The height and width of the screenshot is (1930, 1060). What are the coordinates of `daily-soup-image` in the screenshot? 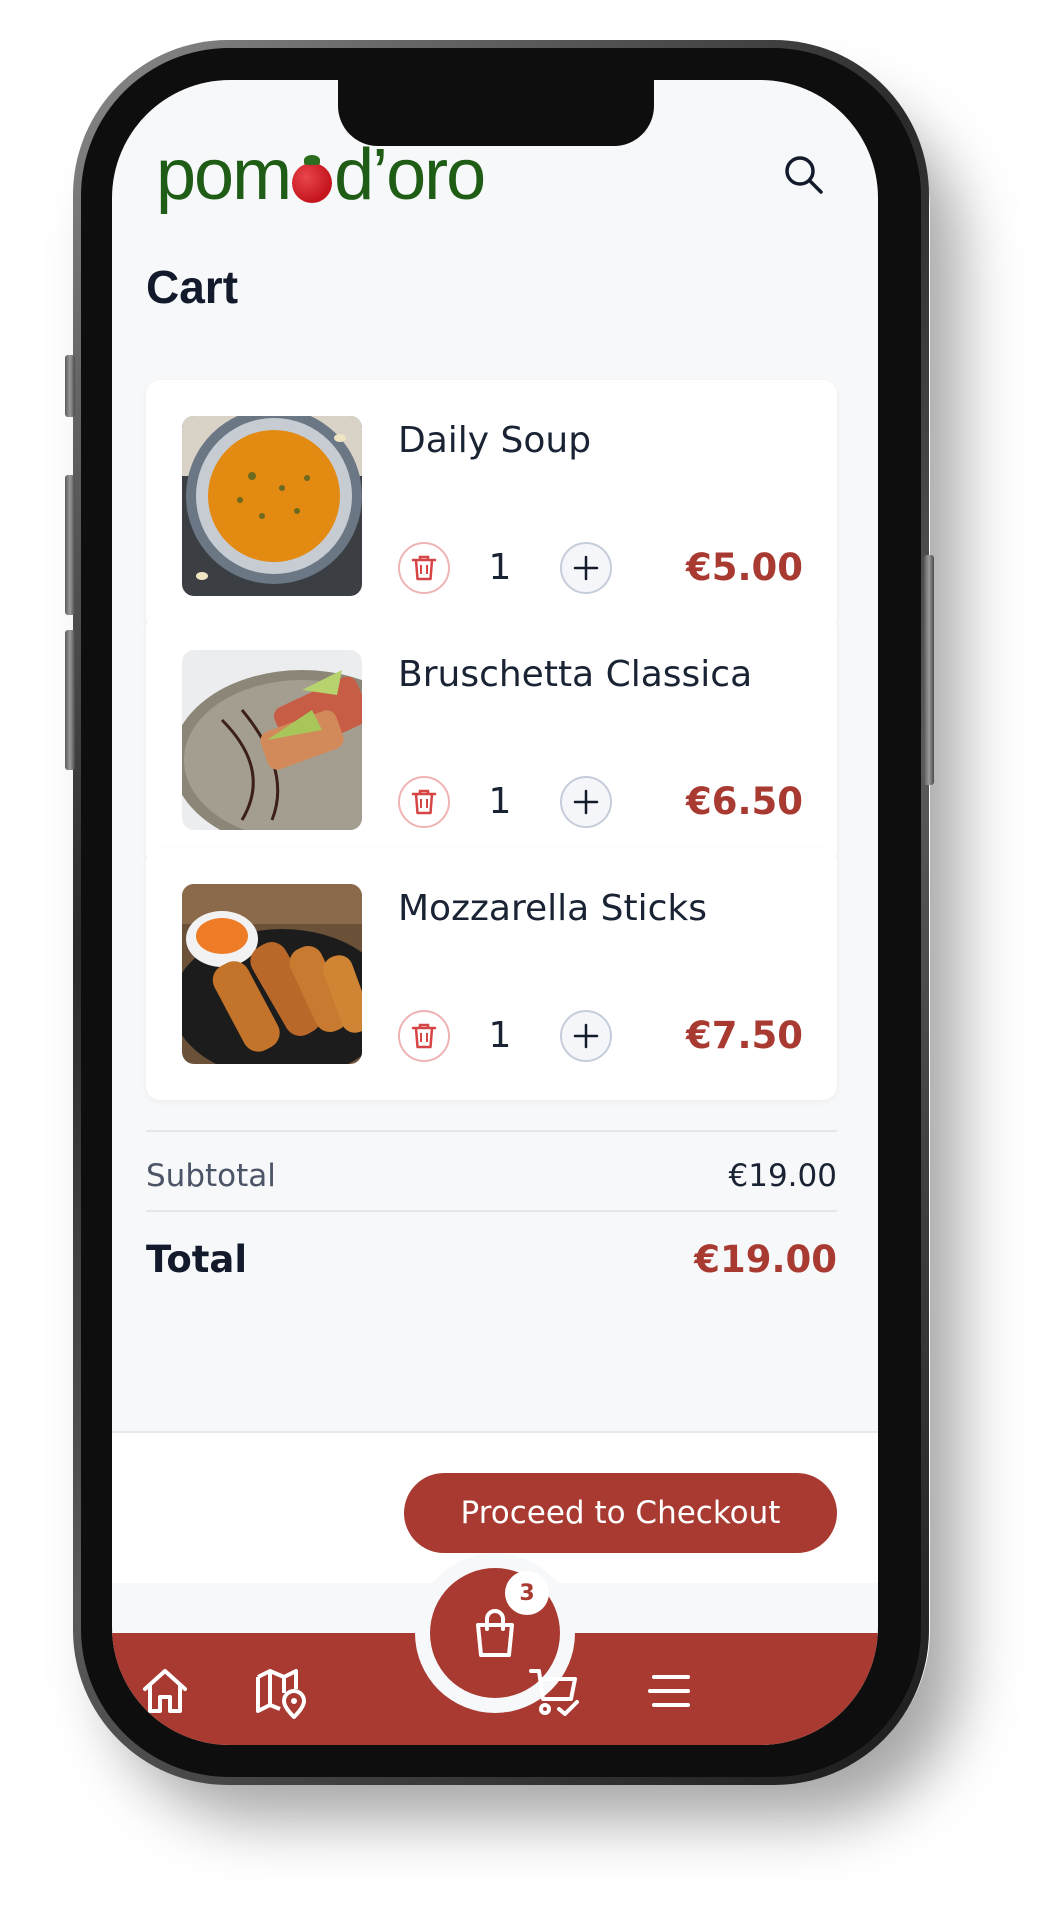 It's located at (272, 506).